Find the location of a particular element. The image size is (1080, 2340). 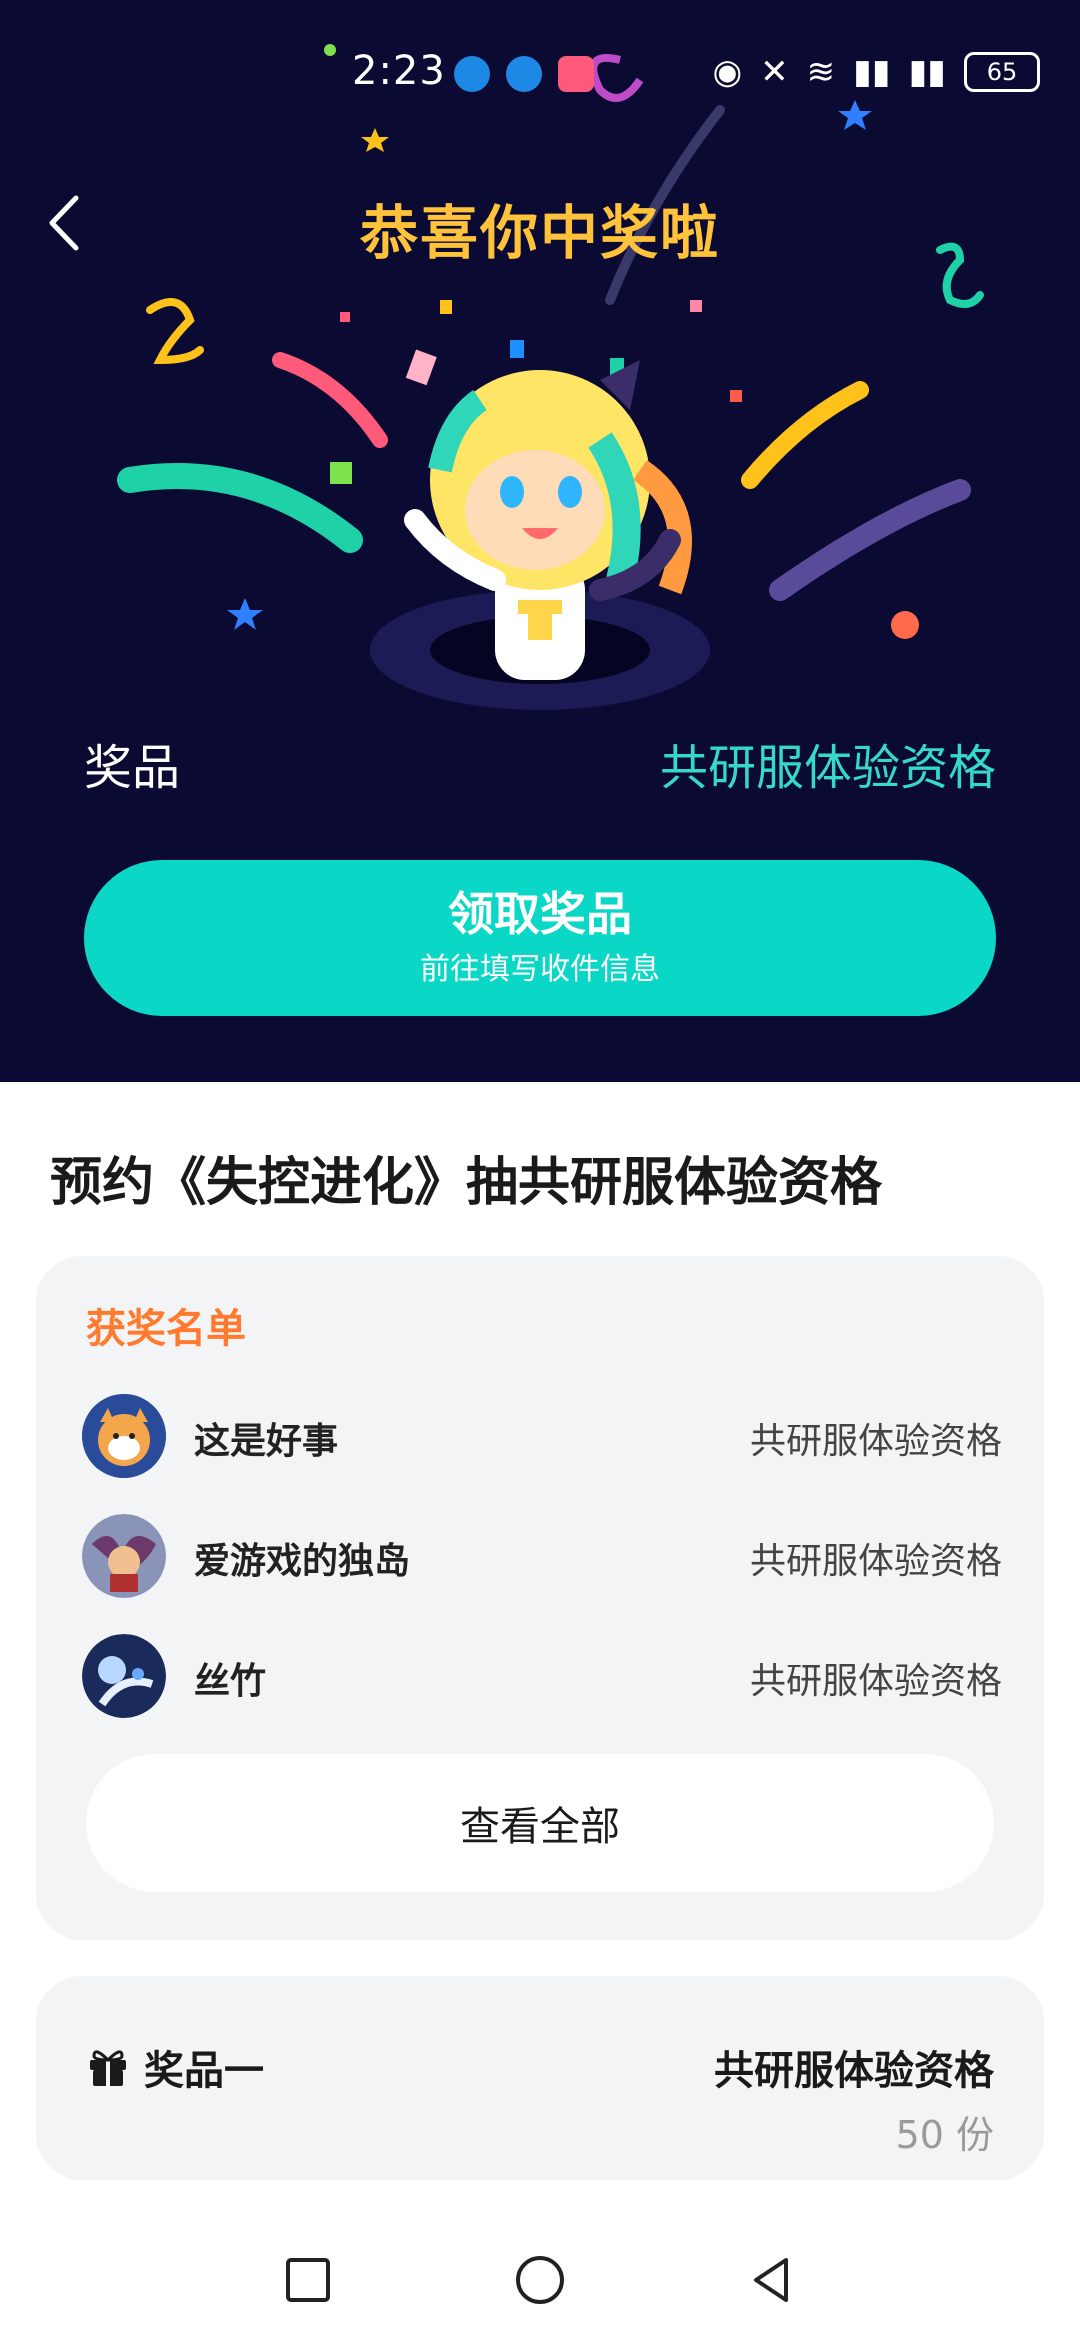

winner-name: 这是好事 is located at coordinates (266, 1441).